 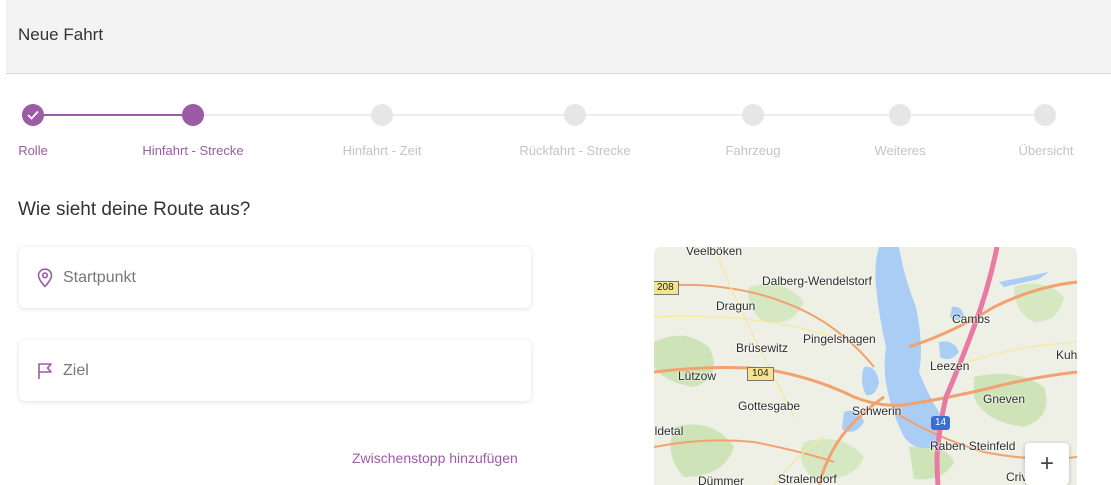 What do you see at coordinates (736, 306) in the screenshot?
I see `map-label-dragun: Dragun` at bounding box center [736, 306].